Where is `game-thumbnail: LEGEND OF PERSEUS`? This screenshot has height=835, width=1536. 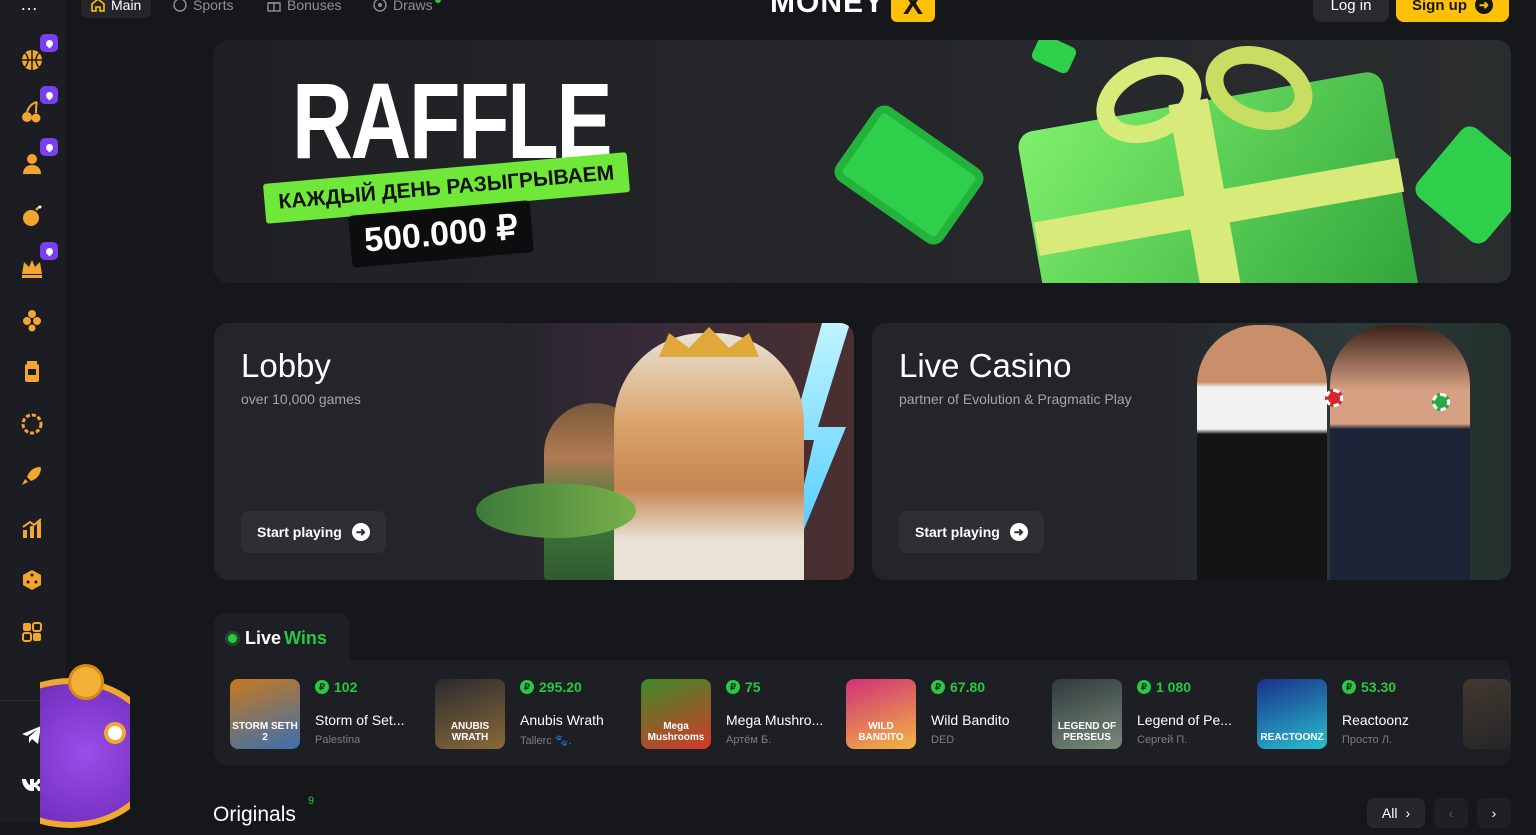 game-thumbnail: LEGEND OF PERSEUS is located at coordinates (1087, 714).